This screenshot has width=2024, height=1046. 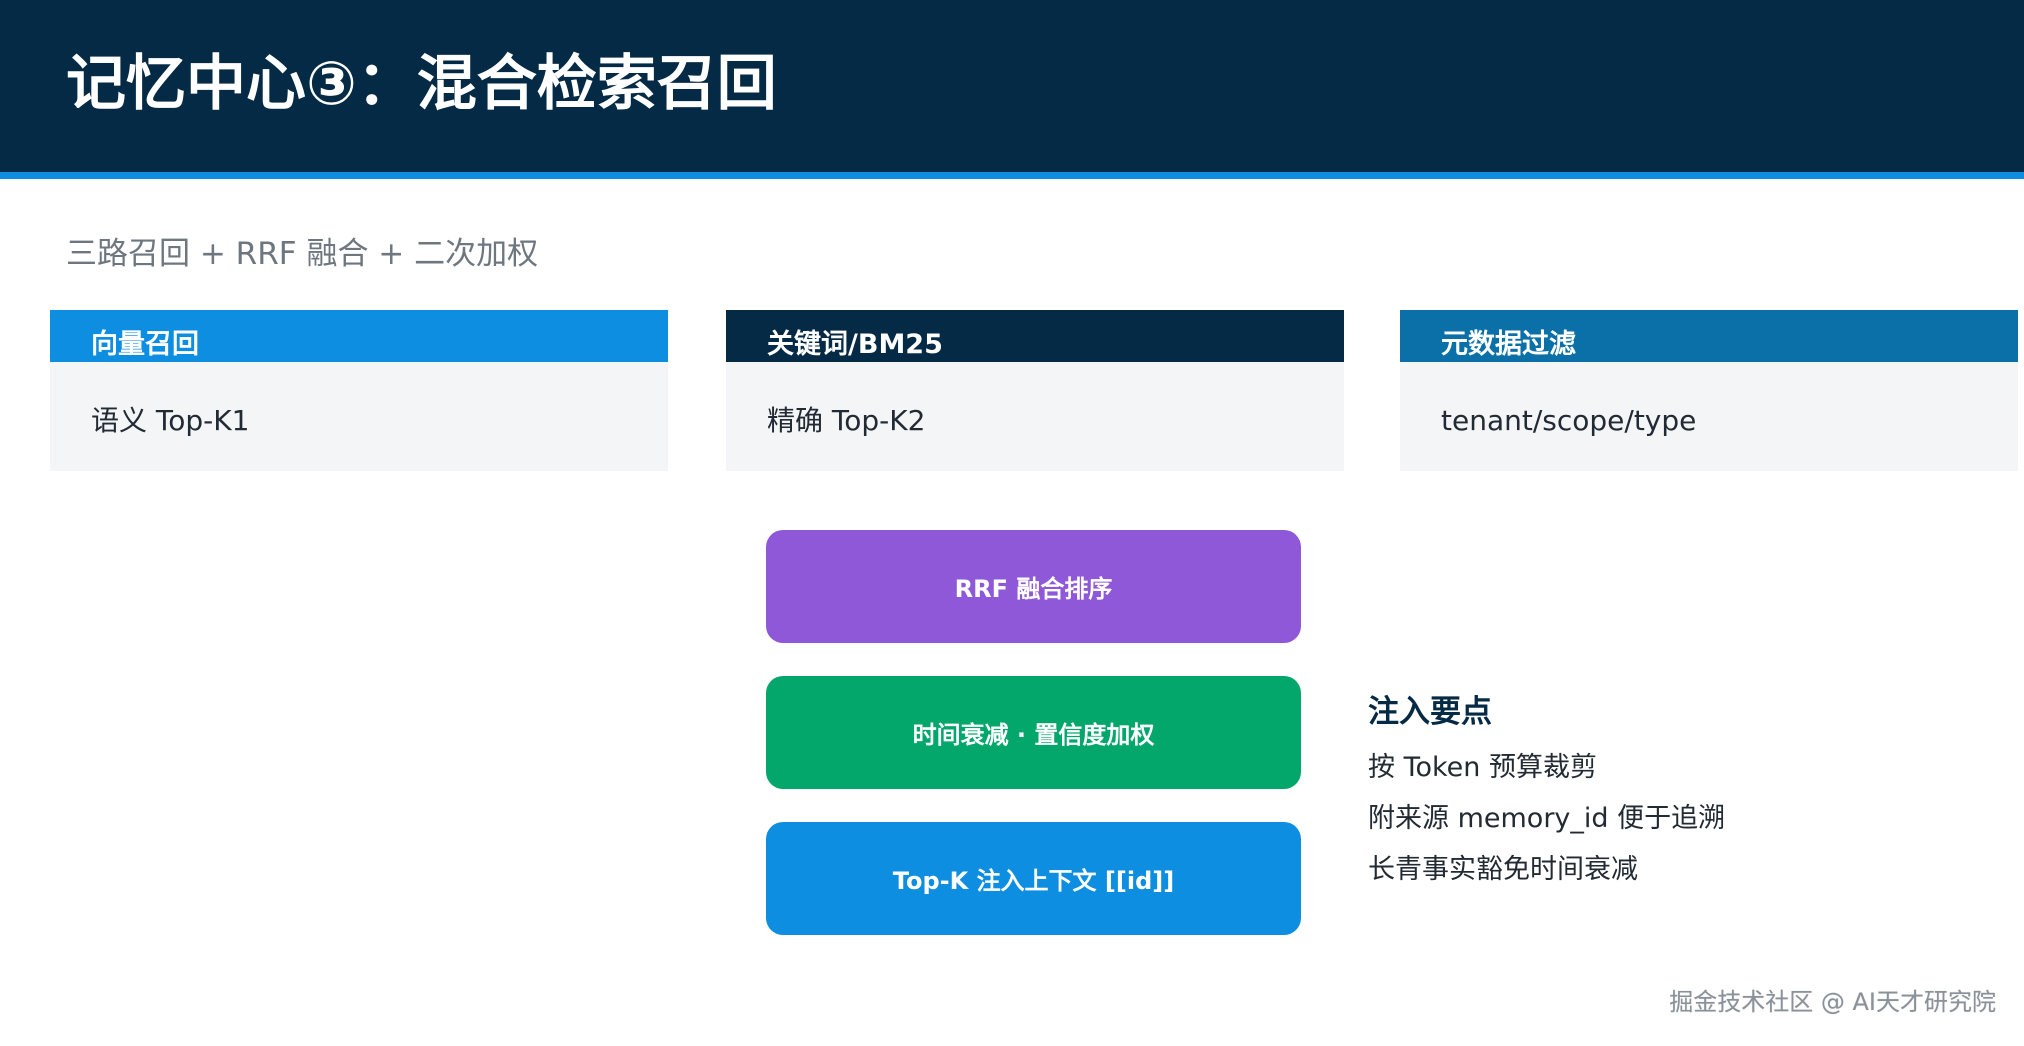 What do you see at coordinates (1012, 175) in the screenshot?
I see `header-divider` at bounding box center [1012, 175].